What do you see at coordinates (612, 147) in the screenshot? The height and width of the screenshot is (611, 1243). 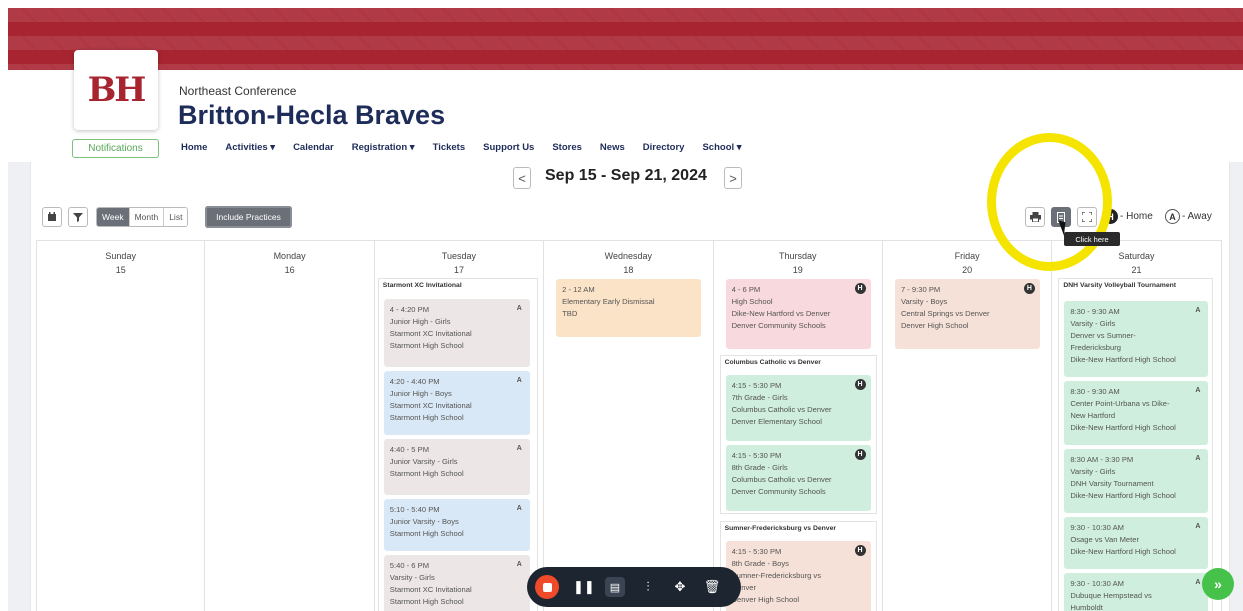 I see `nav-item-news: News` at bounding box center [612, 147].